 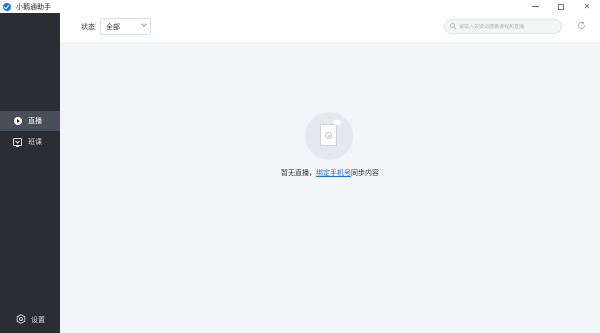 What do you see at coordinates (30, 173) in the screenshot?
I see `sidebar: 直播 班课 设置` at bounding box center [30, 173].